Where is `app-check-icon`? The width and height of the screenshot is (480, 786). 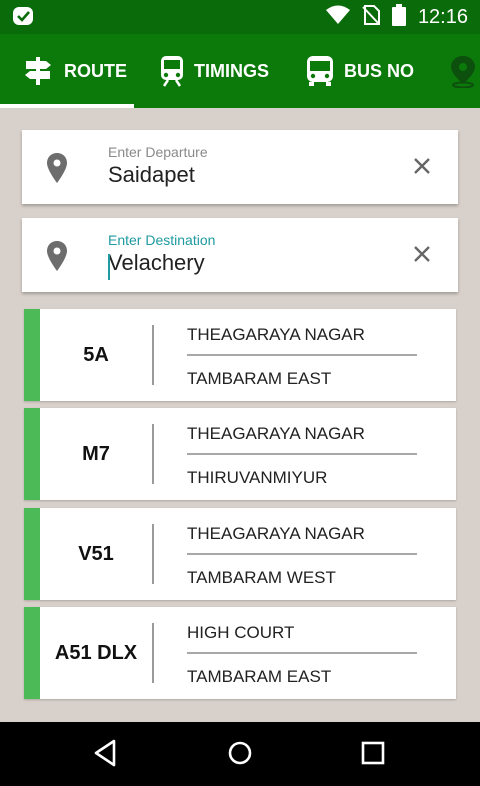
app-check-icon is located at coordinates (24, 19).